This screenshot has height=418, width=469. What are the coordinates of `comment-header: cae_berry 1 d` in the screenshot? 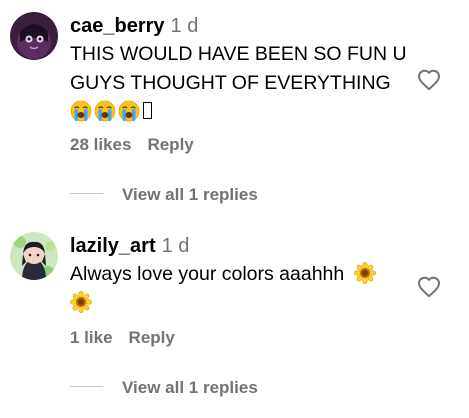 It's located at (241, 26).